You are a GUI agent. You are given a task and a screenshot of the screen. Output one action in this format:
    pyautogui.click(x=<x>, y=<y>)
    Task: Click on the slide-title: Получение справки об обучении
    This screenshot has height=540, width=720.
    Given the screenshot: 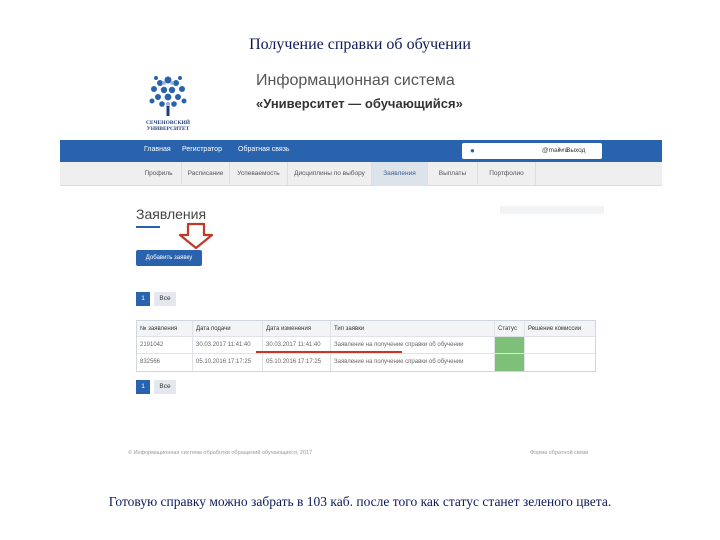 What is the action you would take?
    pyautogui.click(x=360, y=44)
    